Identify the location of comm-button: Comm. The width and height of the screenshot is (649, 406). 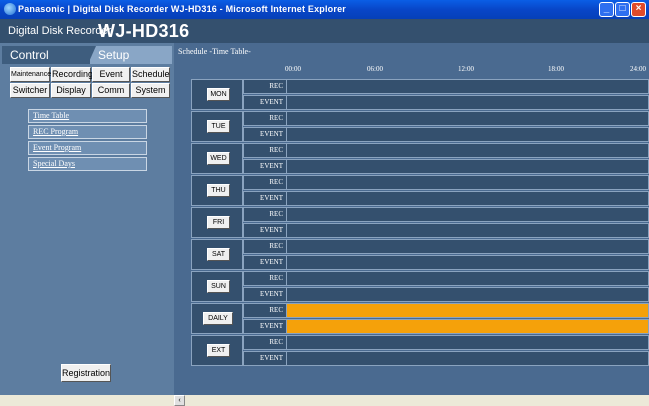
(111, 90).